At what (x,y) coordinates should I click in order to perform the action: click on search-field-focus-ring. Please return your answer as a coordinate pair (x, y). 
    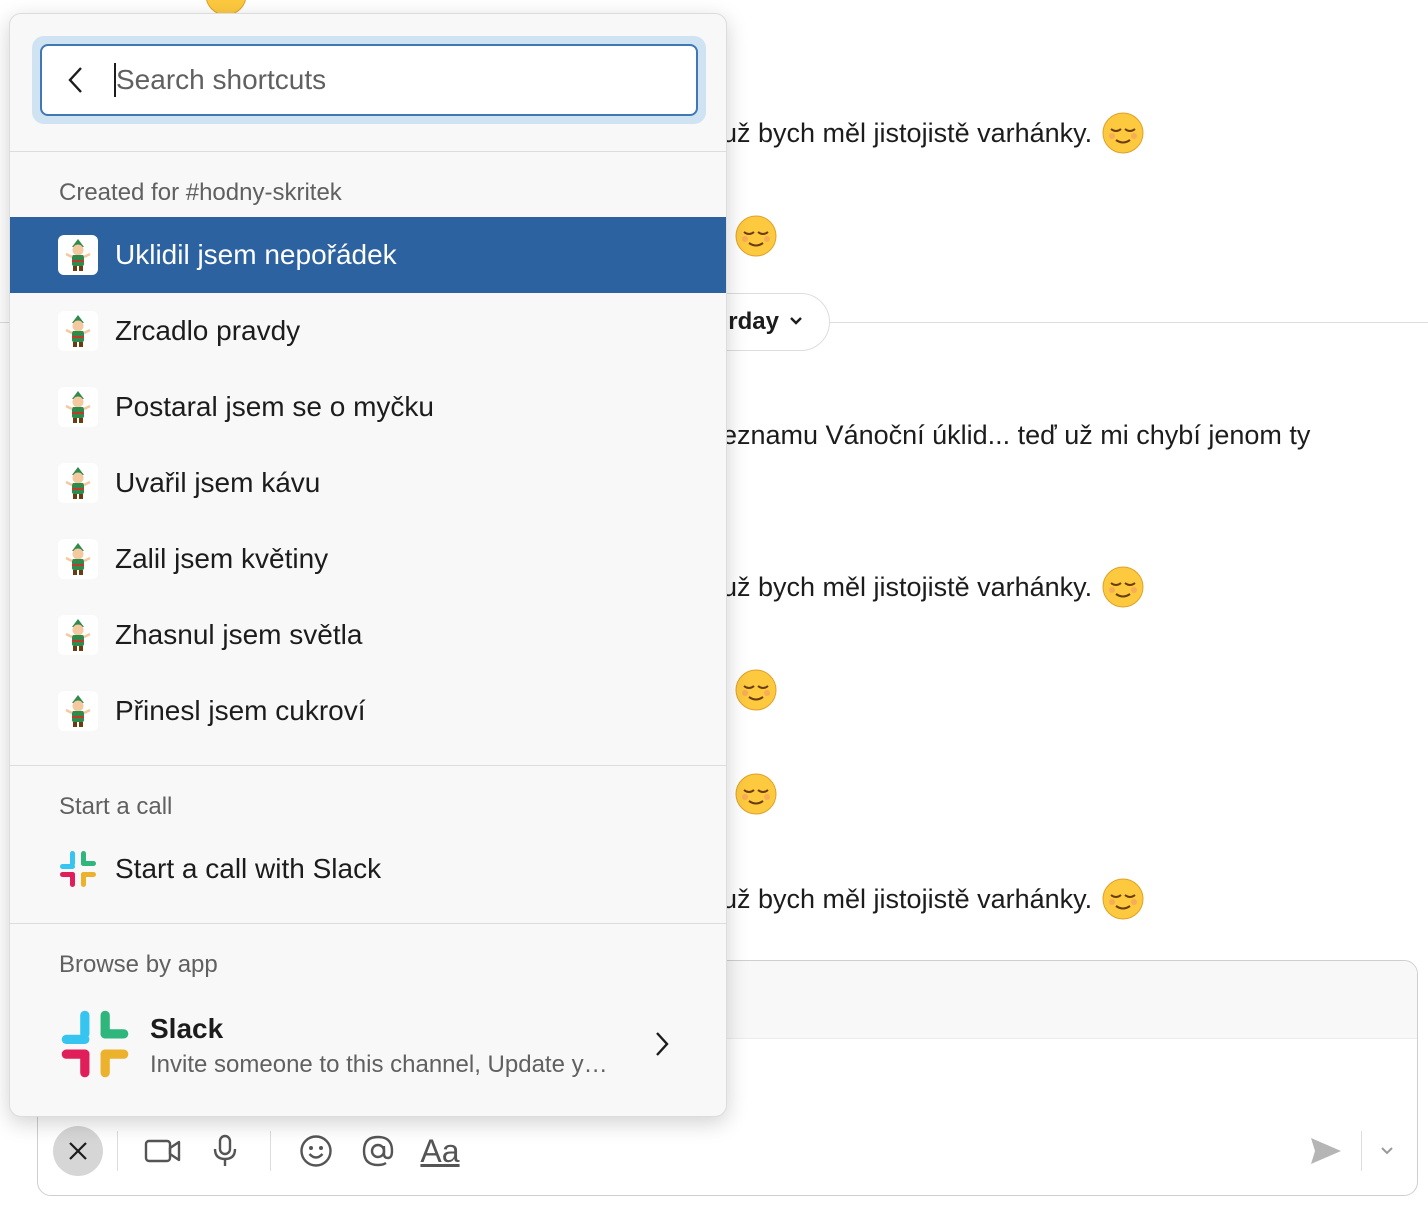
    Looking at the image, I should click on (369, 80).